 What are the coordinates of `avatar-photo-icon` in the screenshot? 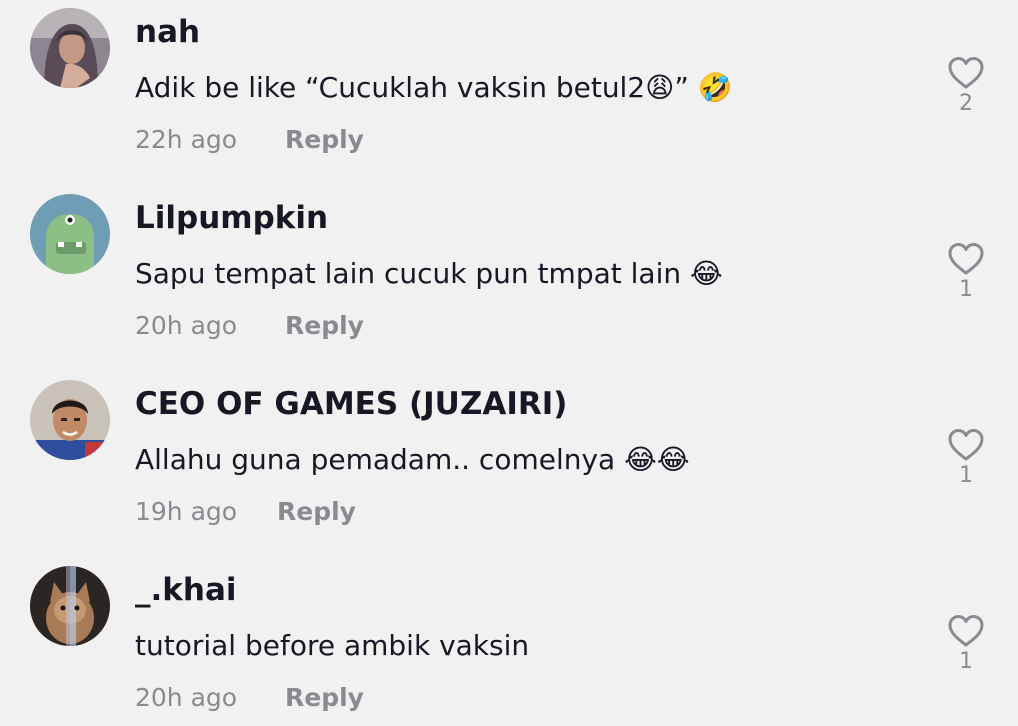 It's located at (70, 420).